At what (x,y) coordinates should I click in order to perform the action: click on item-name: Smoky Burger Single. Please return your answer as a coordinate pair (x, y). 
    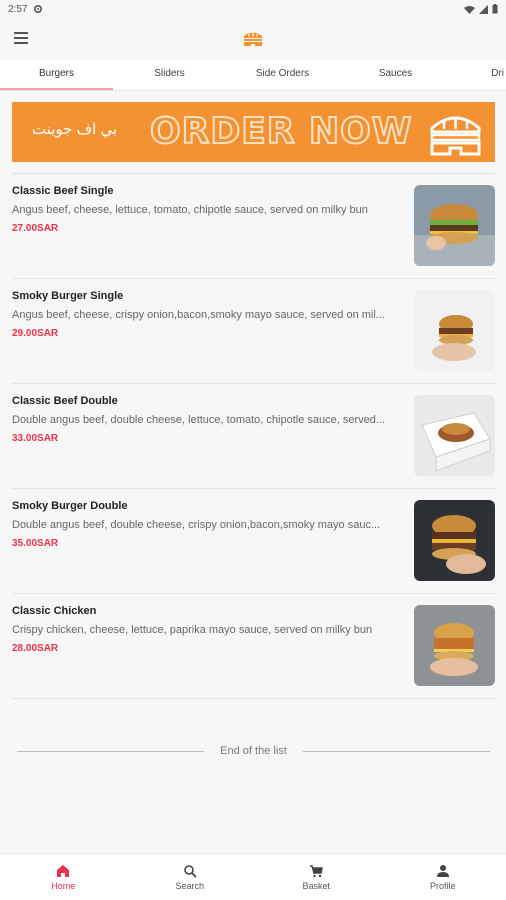
    Looking at the image, I should click on (68, 296).